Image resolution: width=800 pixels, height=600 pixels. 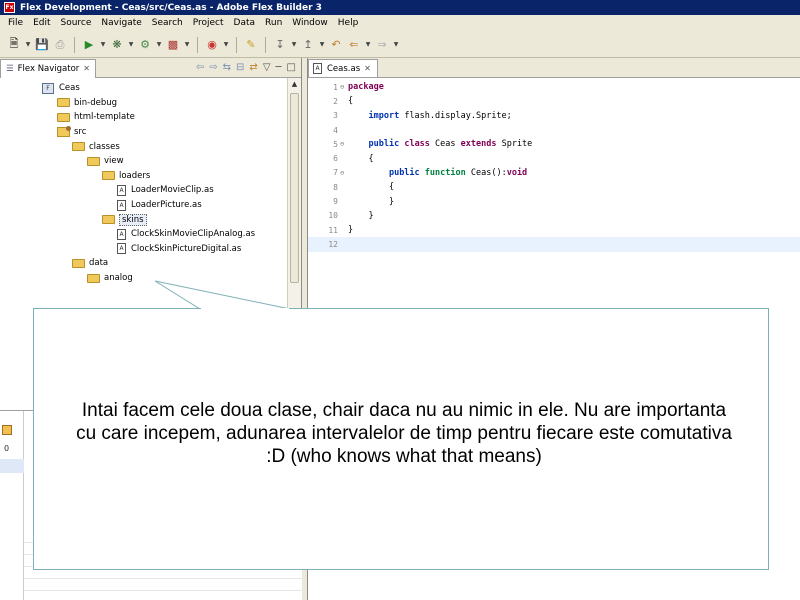 What do you see at coordinates (267, 67) in the screenshot?
I see `view-menu-icon: ▽` at bounding box center [267, 67].